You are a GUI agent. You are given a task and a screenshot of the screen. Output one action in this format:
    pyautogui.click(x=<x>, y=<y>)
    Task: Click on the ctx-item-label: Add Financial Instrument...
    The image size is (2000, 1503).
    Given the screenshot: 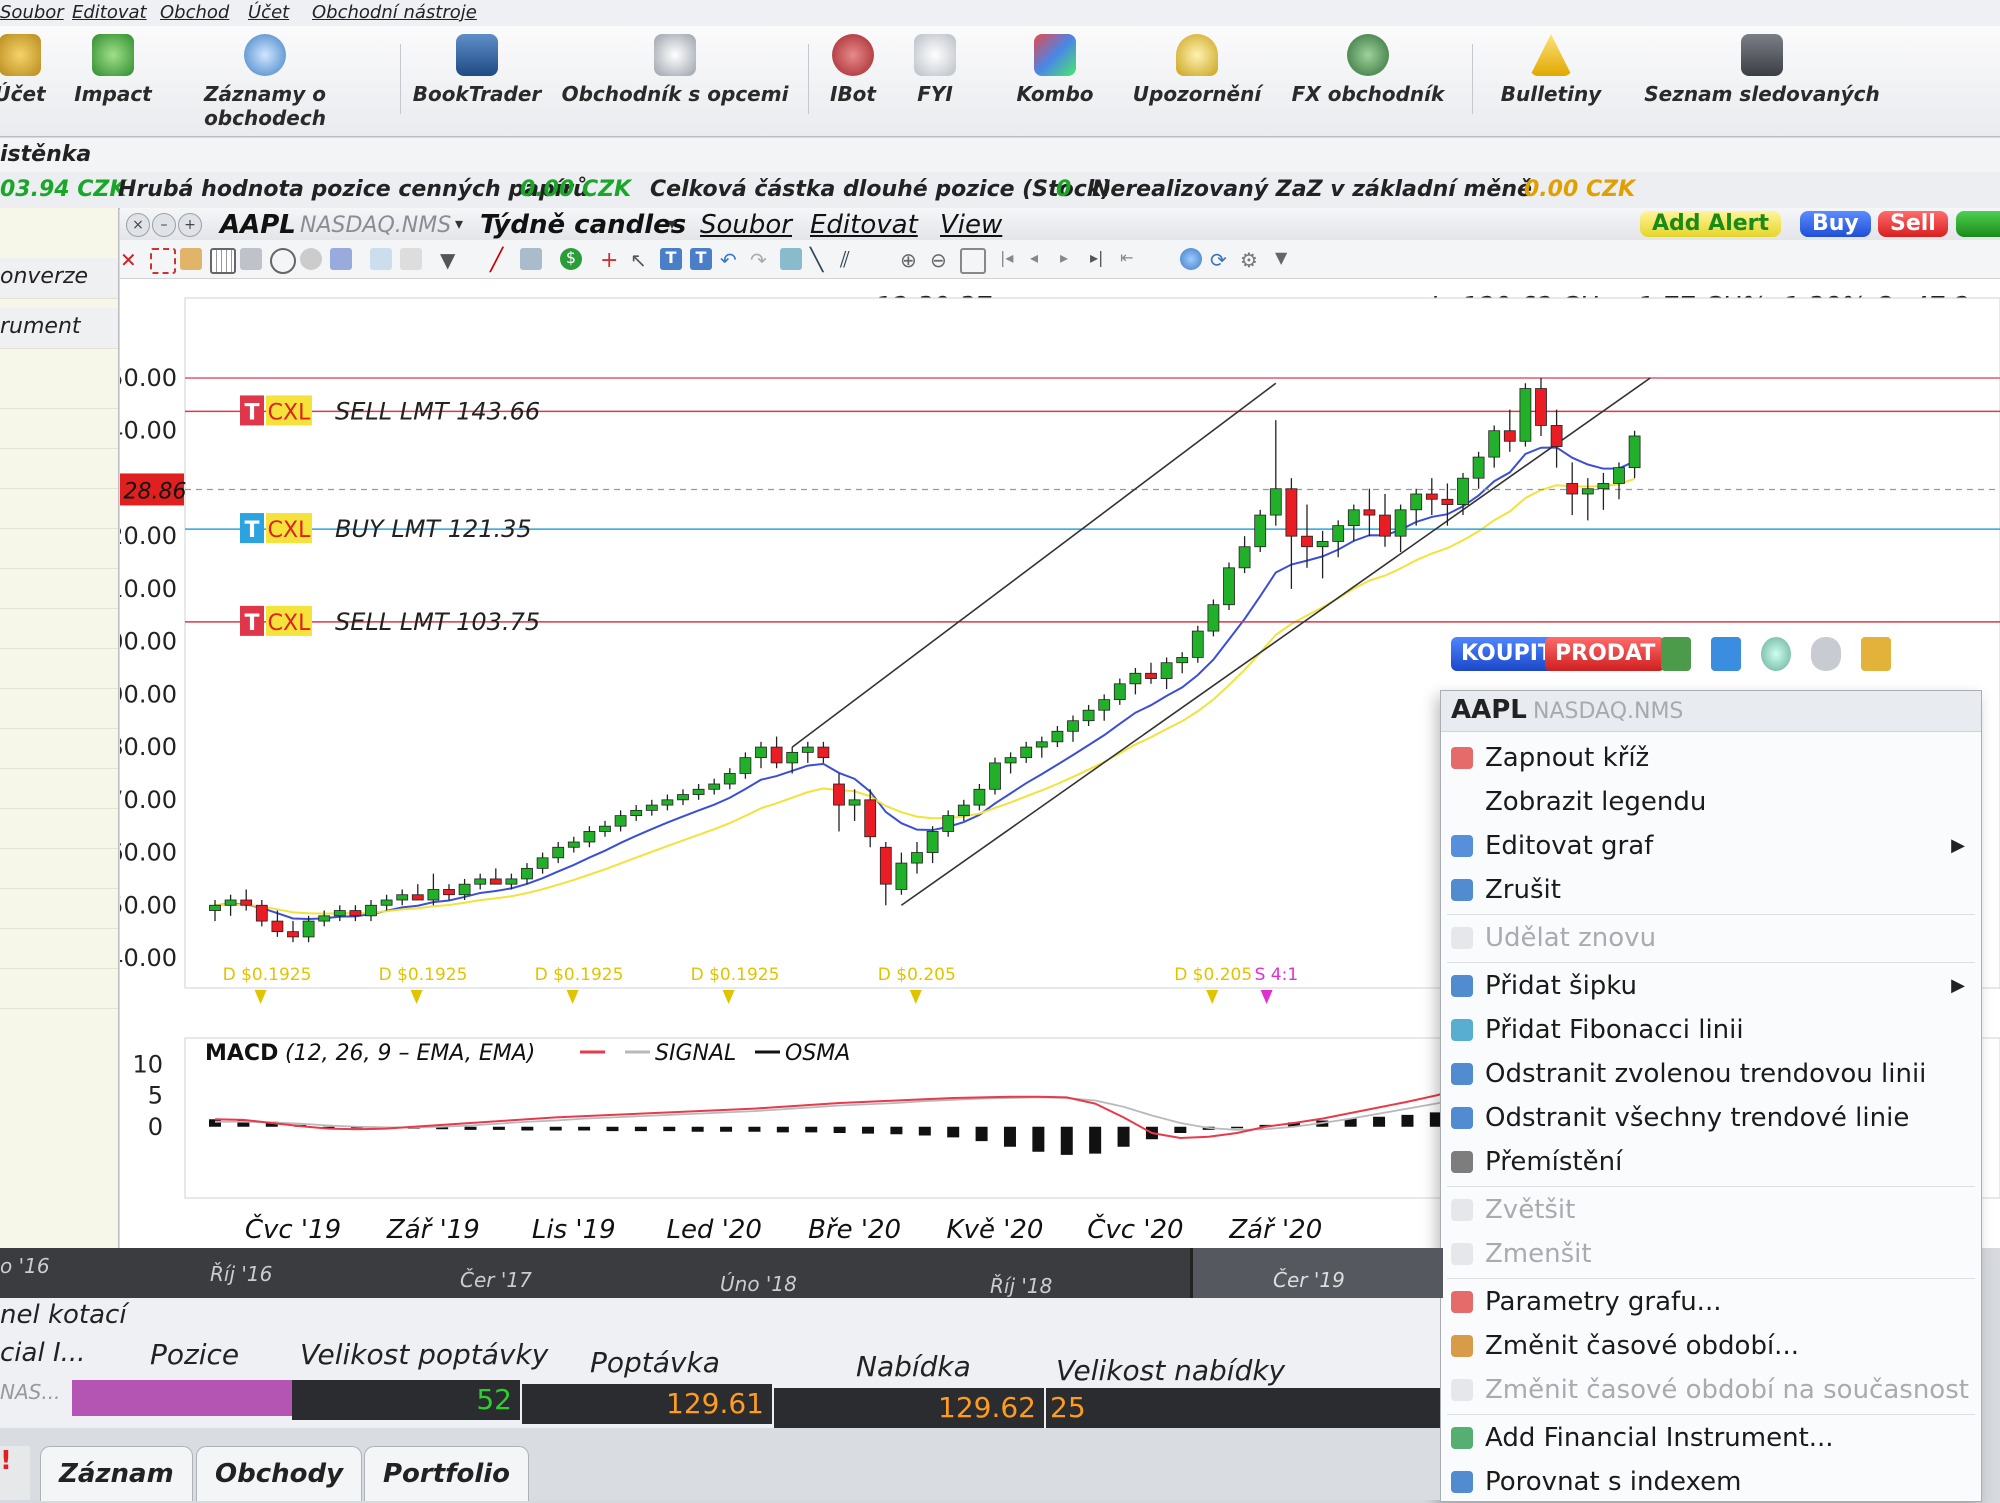 What is the action you would take?
    pyautogui.click(x=1659, y=1438)
    